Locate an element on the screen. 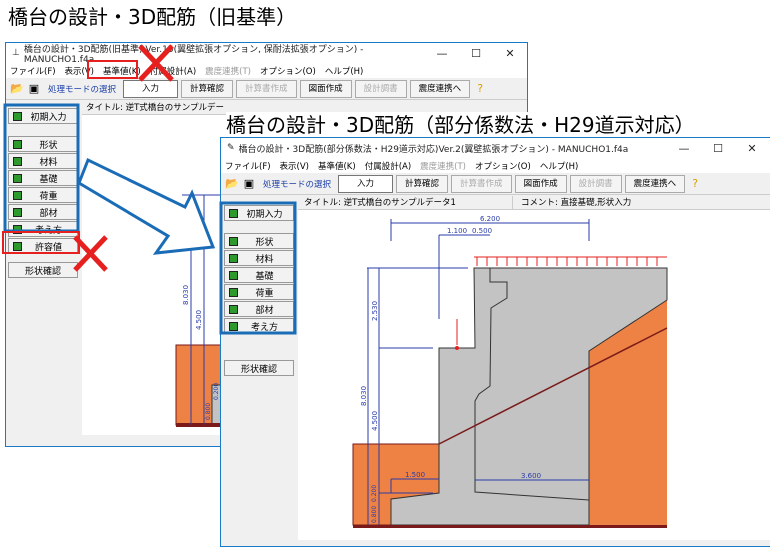  new-heading: 橋台の設計・3D配筋（部分係数法・H29道示対応） is located at coordinates (462, 125).